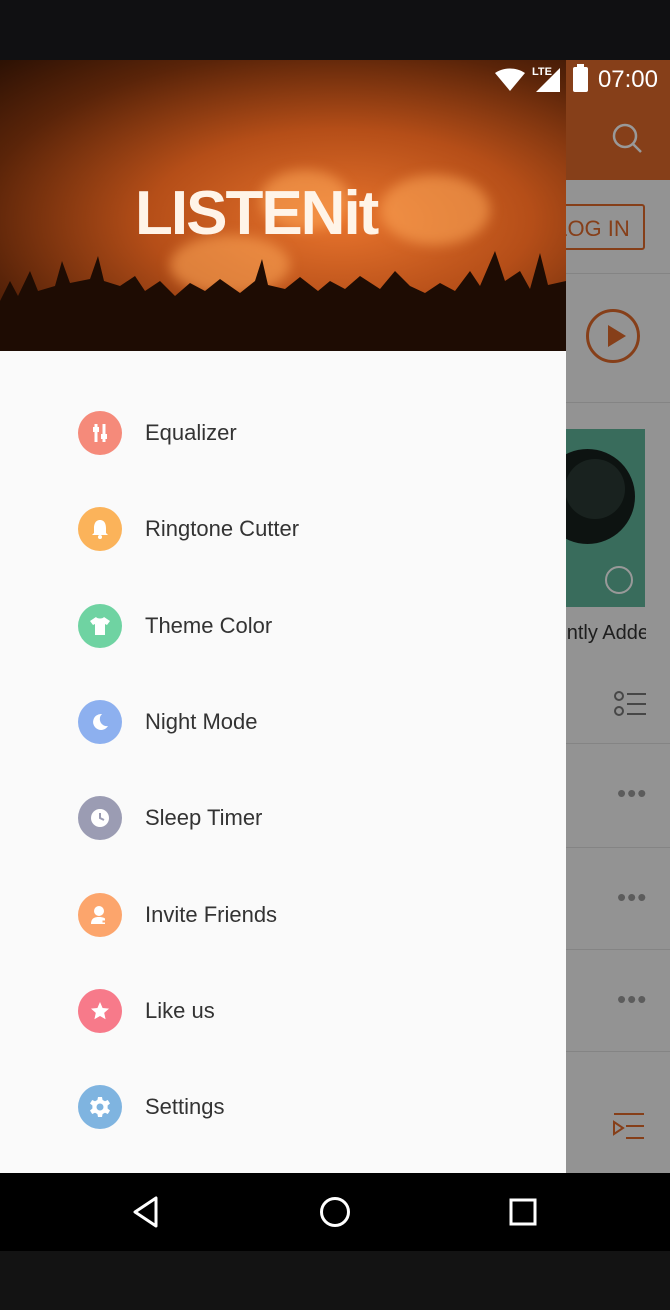 The image size is (670, 1310). I want to click on system-navigation-bar, so click(335, 1212).